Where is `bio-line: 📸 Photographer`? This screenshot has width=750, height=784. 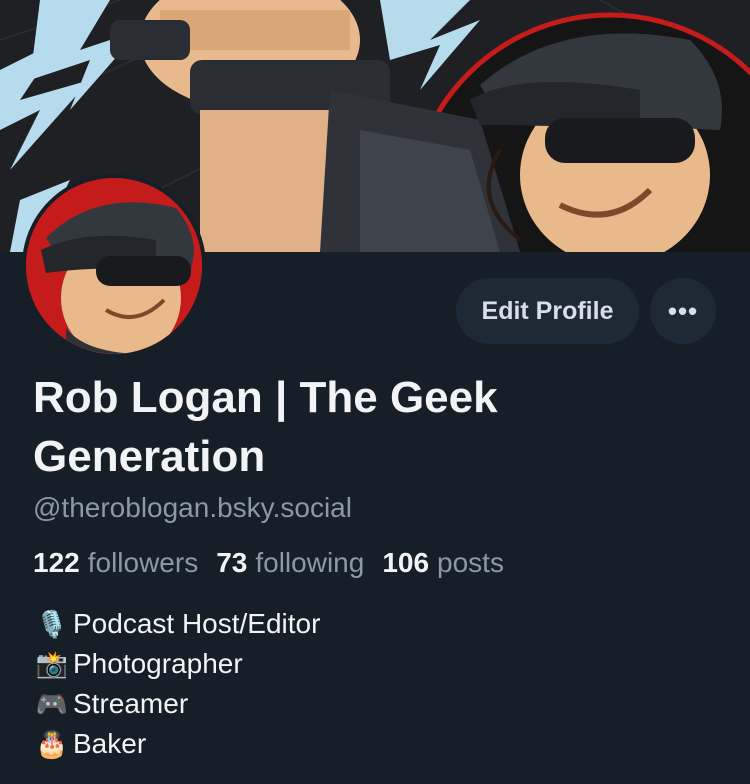 bio-line: 📸 Photographer is located at coordinates (176, 664).